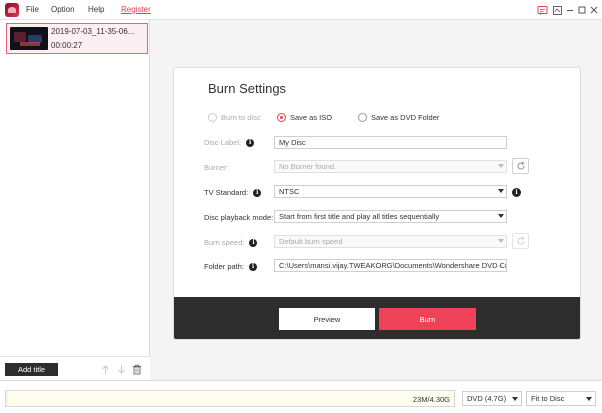  I want to click on burner-label: Burner:, so click(216, 167).